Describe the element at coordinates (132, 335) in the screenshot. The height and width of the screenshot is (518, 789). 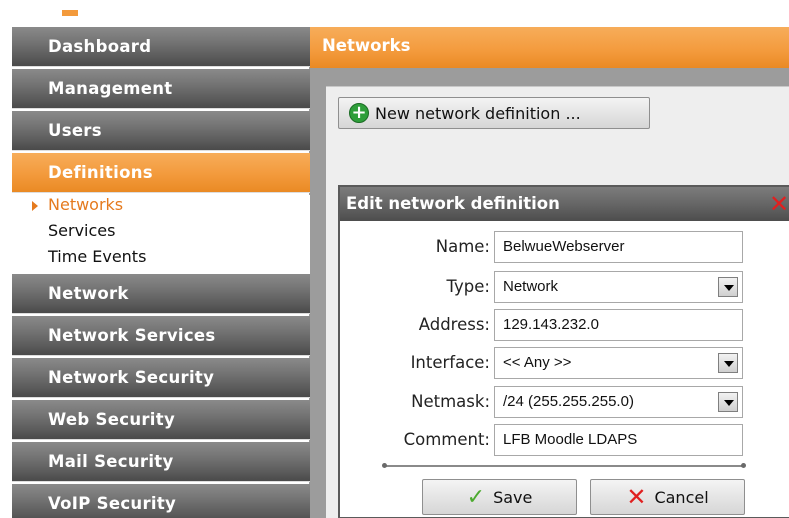
I see `sidebar-item-label: Network Services` at that location.